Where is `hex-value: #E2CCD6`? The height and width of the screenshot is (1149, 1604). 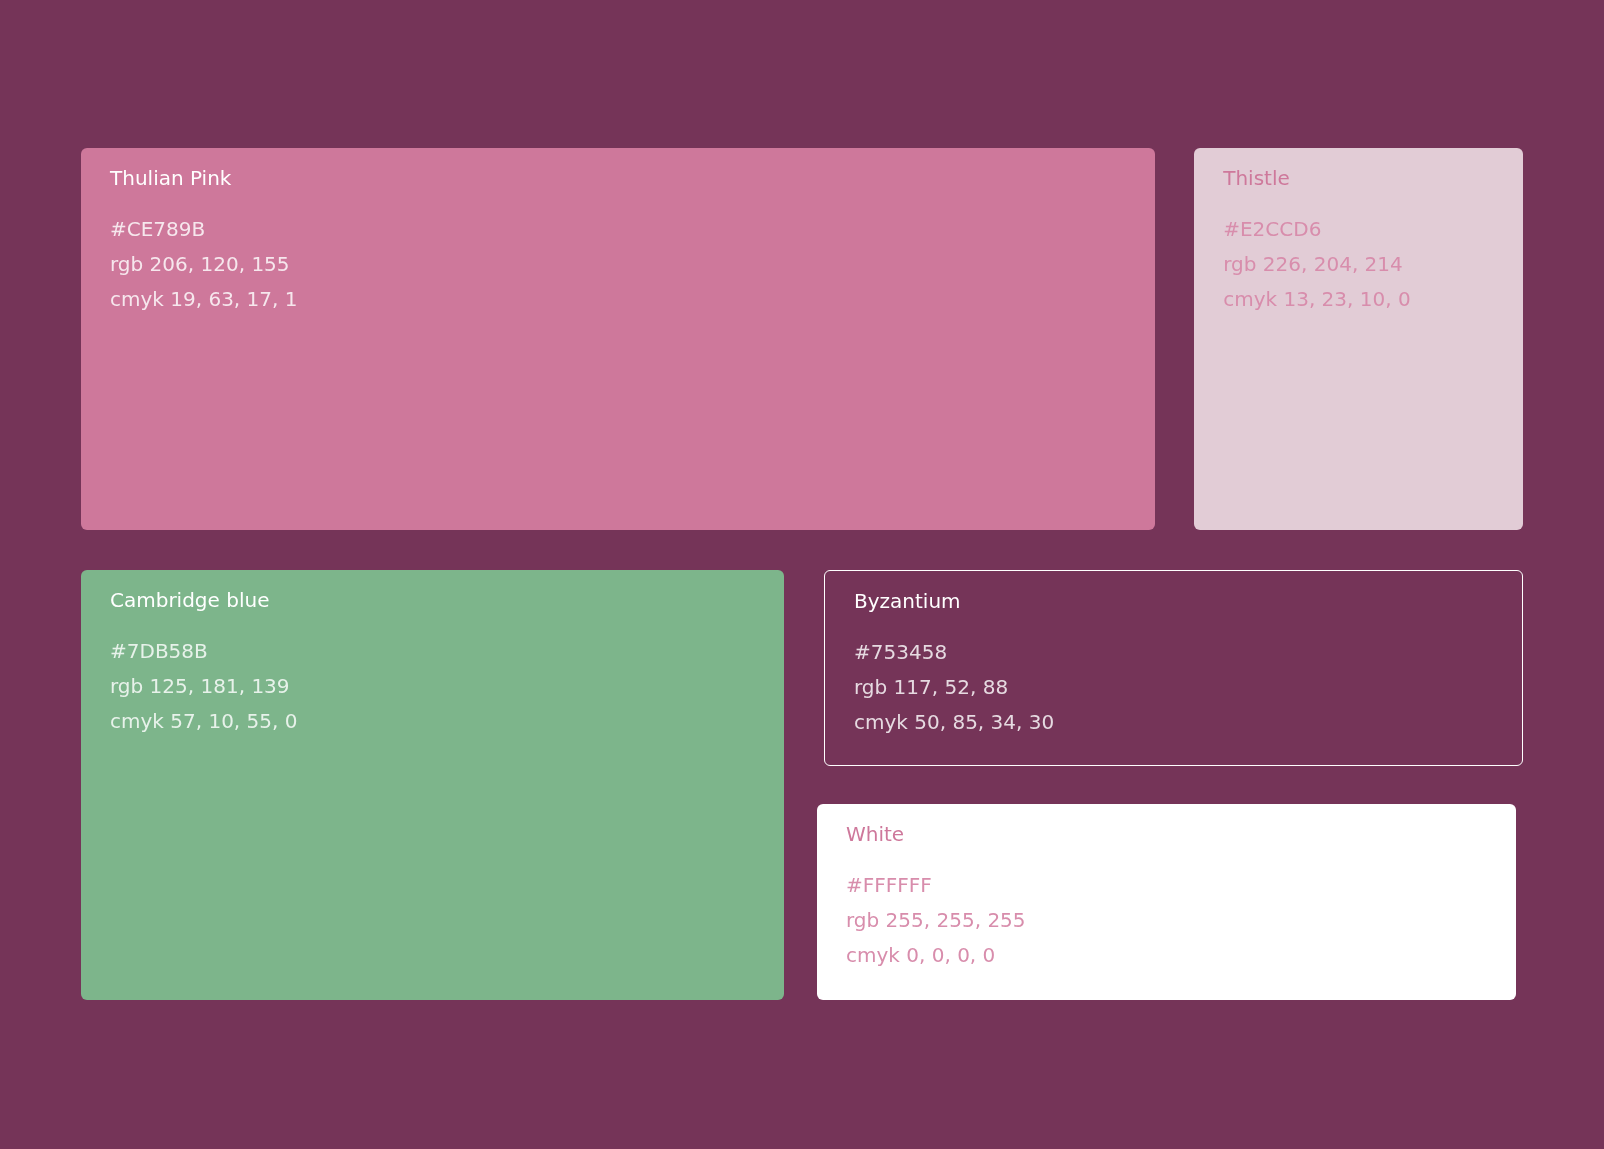
hex-value: #E2CCD6 is located at coordinates (1273, 229).